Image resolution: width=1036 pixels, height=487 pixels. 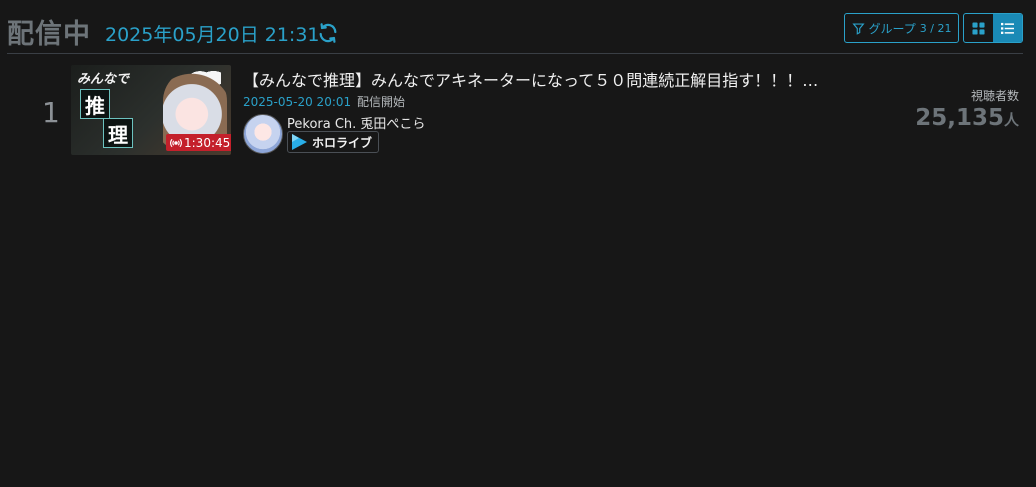 I want to click on organization-tag: ホロライブ, so click(x=333, y=142).